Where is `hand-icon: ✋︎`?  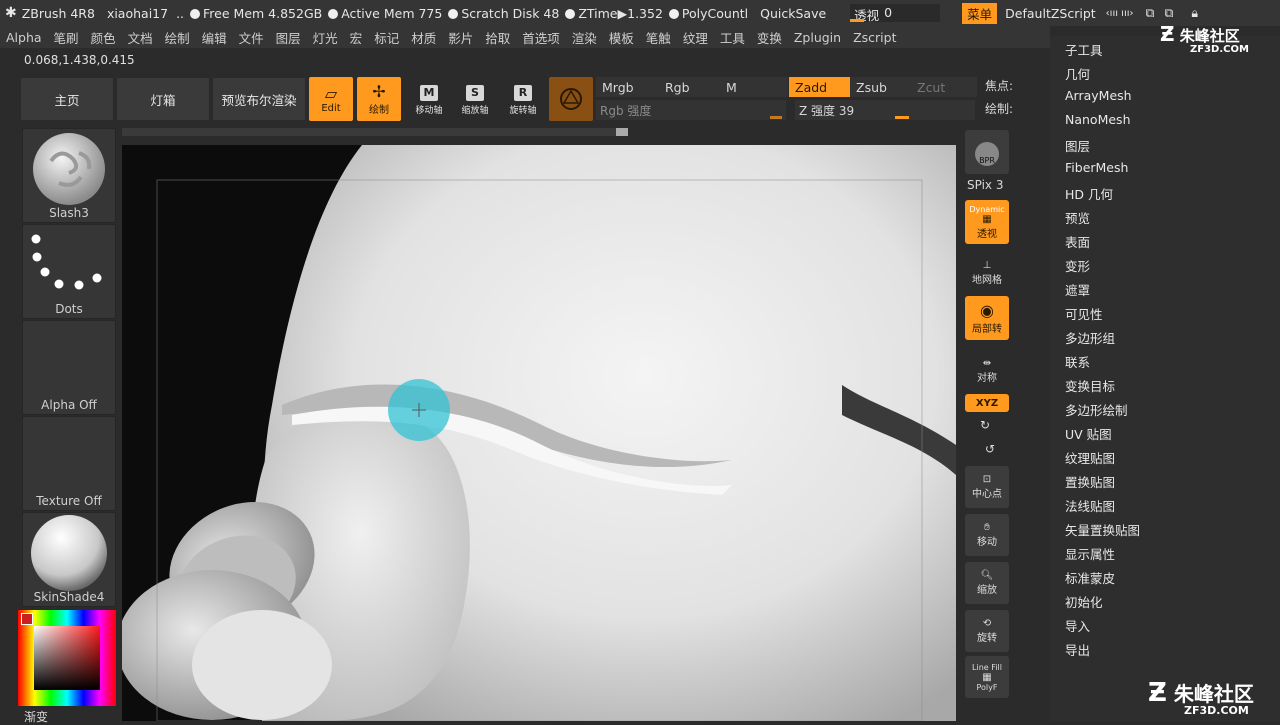
hand-icon: ✋︎ is located at coordinates (987, 527).